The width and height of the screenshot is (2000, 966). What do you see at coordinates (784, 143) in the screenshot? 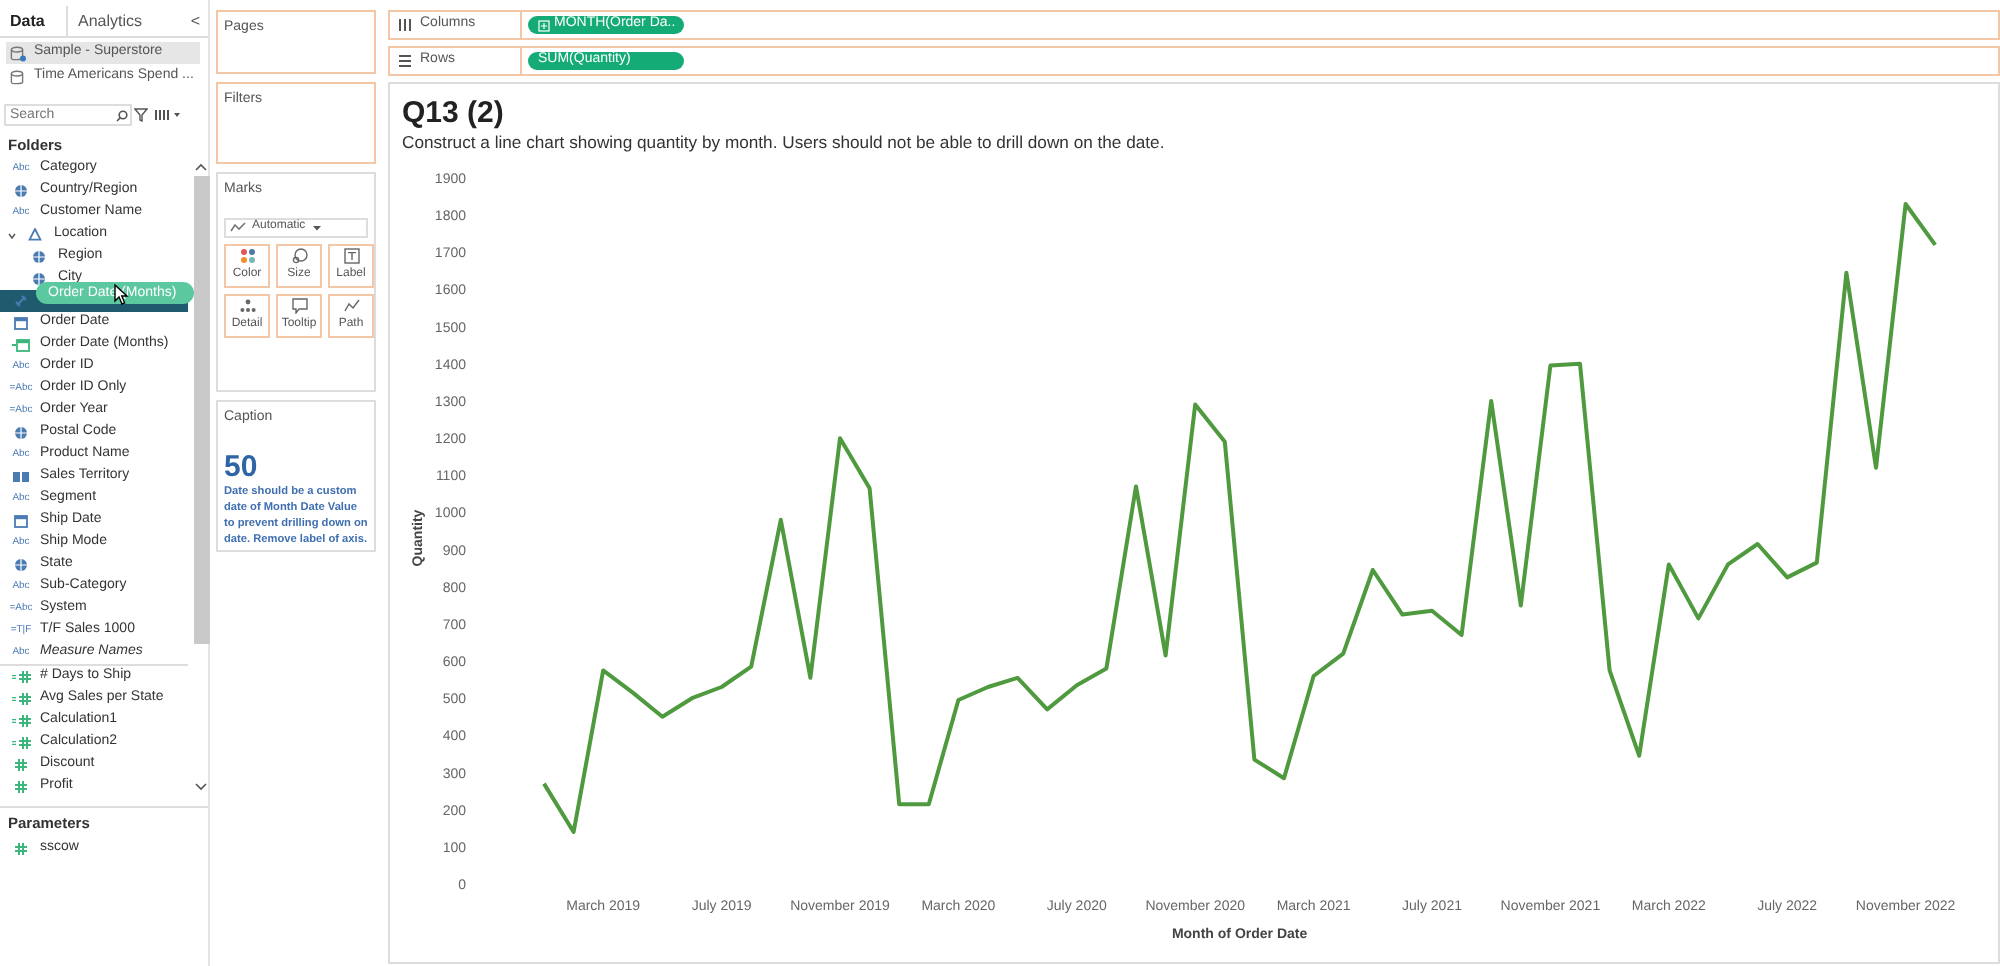
I see `sheet-subtitle: Construct a line chart showing quantity by month. Users should not be able to drill down on the date.` at bounding box center [784, 143].